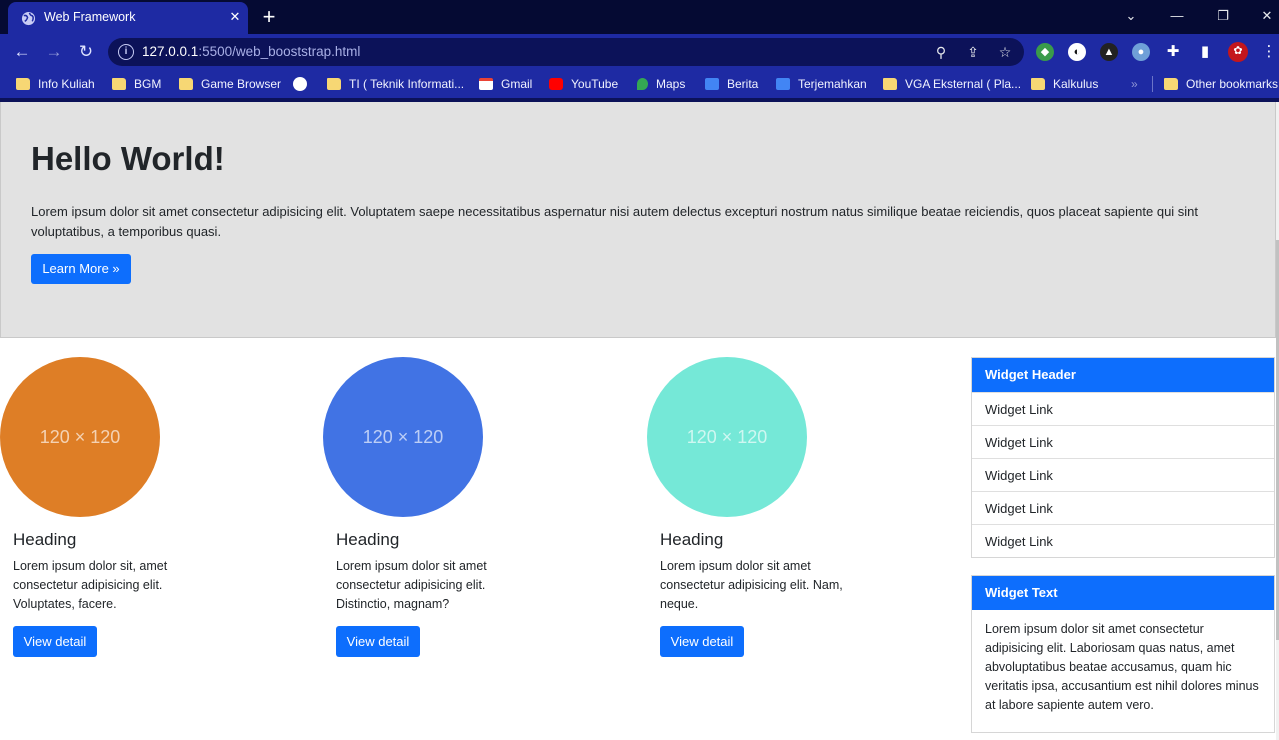 The width and height of the screenshot is (1279, 740). Describe the element at coordinates (1141, 52) in the screenshot. I see `extension-icon: ●` at that location.